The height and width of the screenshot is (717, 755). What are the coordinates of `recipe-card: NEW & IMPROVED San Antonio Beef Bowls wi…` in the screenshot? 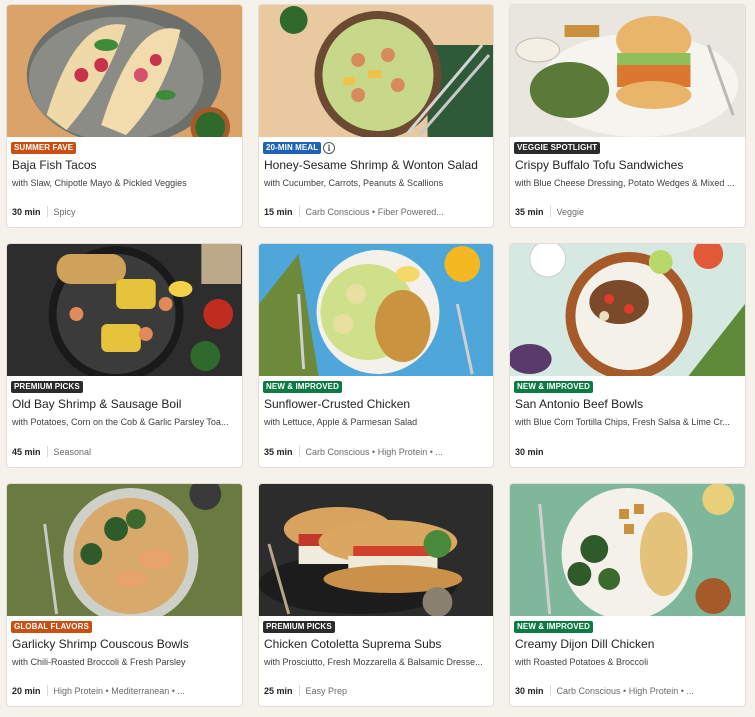 It's located at (627, 355).